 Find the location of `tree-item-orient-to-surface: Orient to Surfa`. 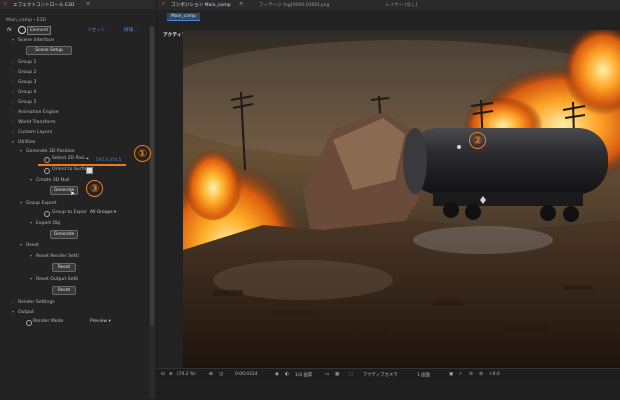

tree-item-orient-to-surface: Orient to Surfa is located at coordinates (69, 170).